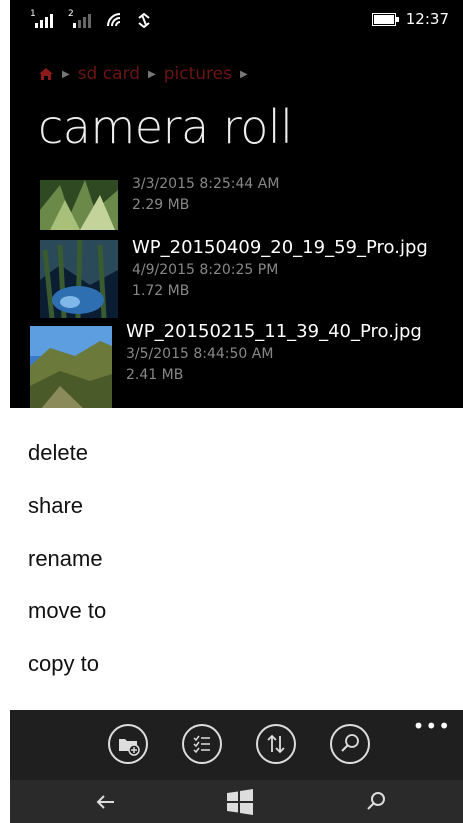  Describe the element at coordinates (114, 20) in the screenshot. I see `wifi-icon` at that location.